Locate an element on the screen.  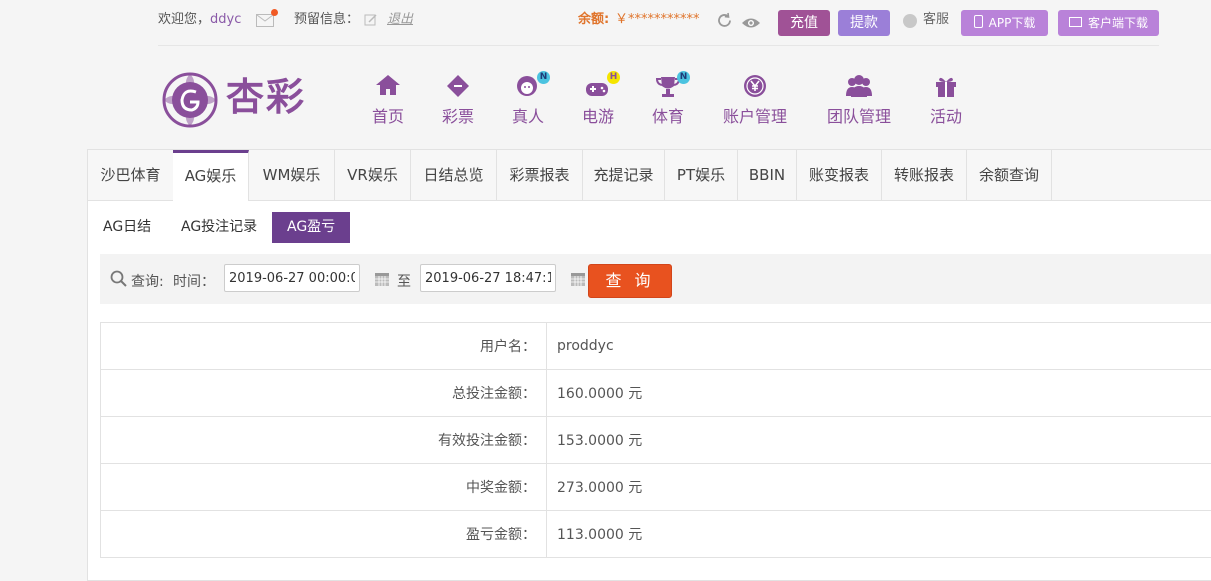
row-value: 113.0000 元 is located at coordinates (879, 534).